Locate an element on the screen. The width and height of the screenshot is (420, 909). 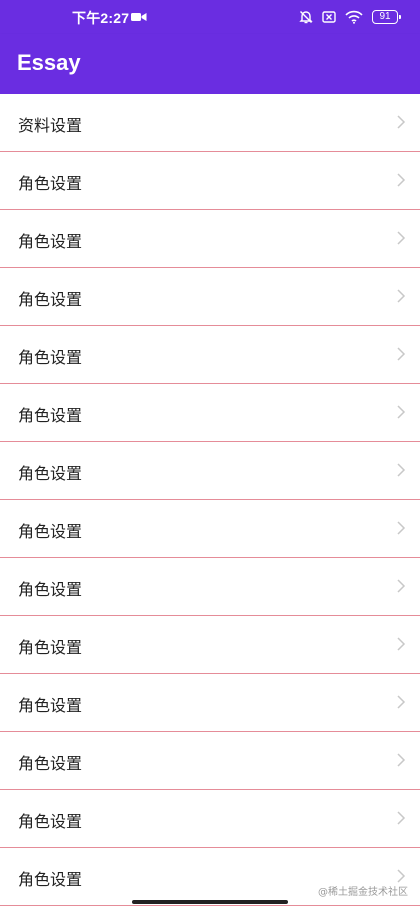
battery-icon: 91 is located at coordinates (386, 17).